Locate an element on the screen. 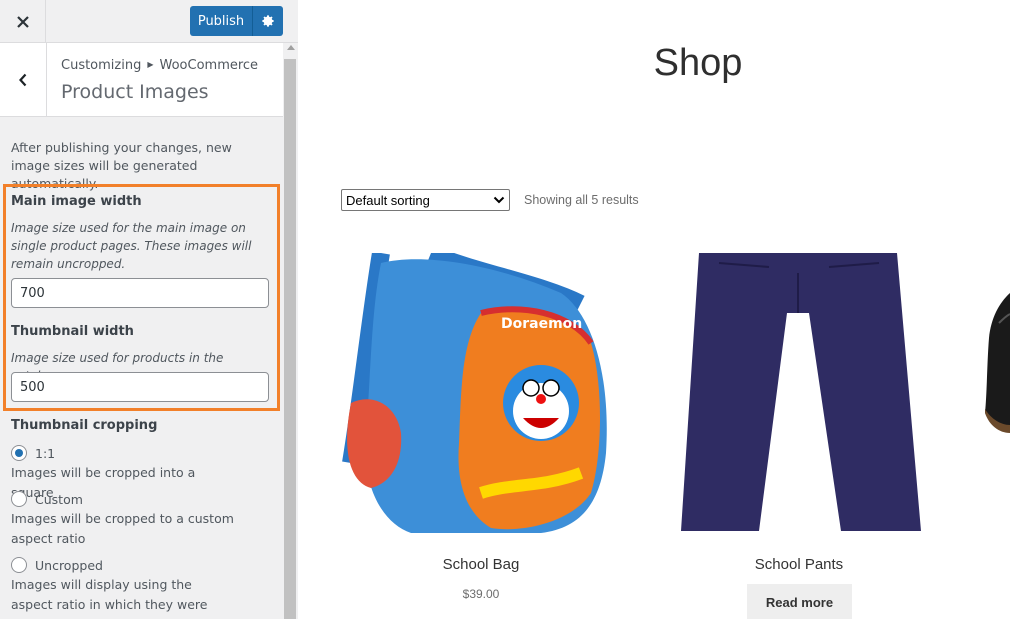 The height and width of the screenshot is (619, 1010). scroll-thumb is located at coordinates (290, 339).